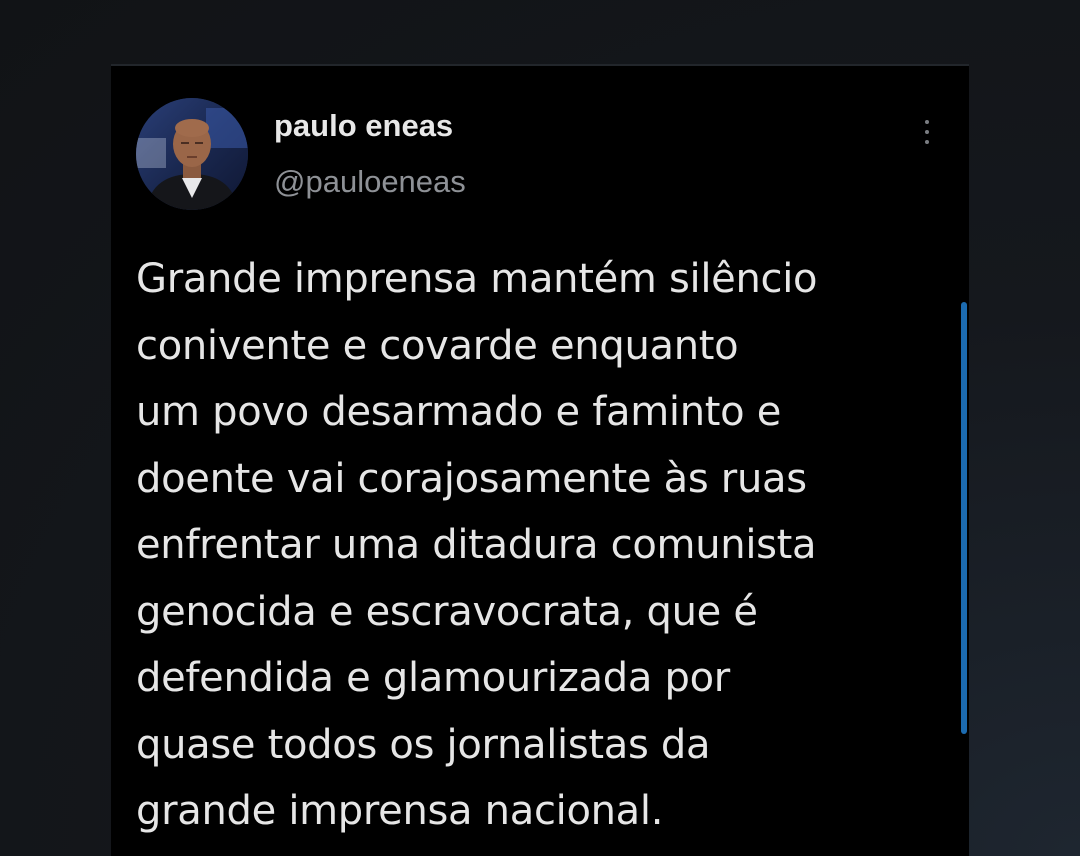  I want to click on tweet-text-line: doente vai corajosamente às ruas, so click(471, 478).